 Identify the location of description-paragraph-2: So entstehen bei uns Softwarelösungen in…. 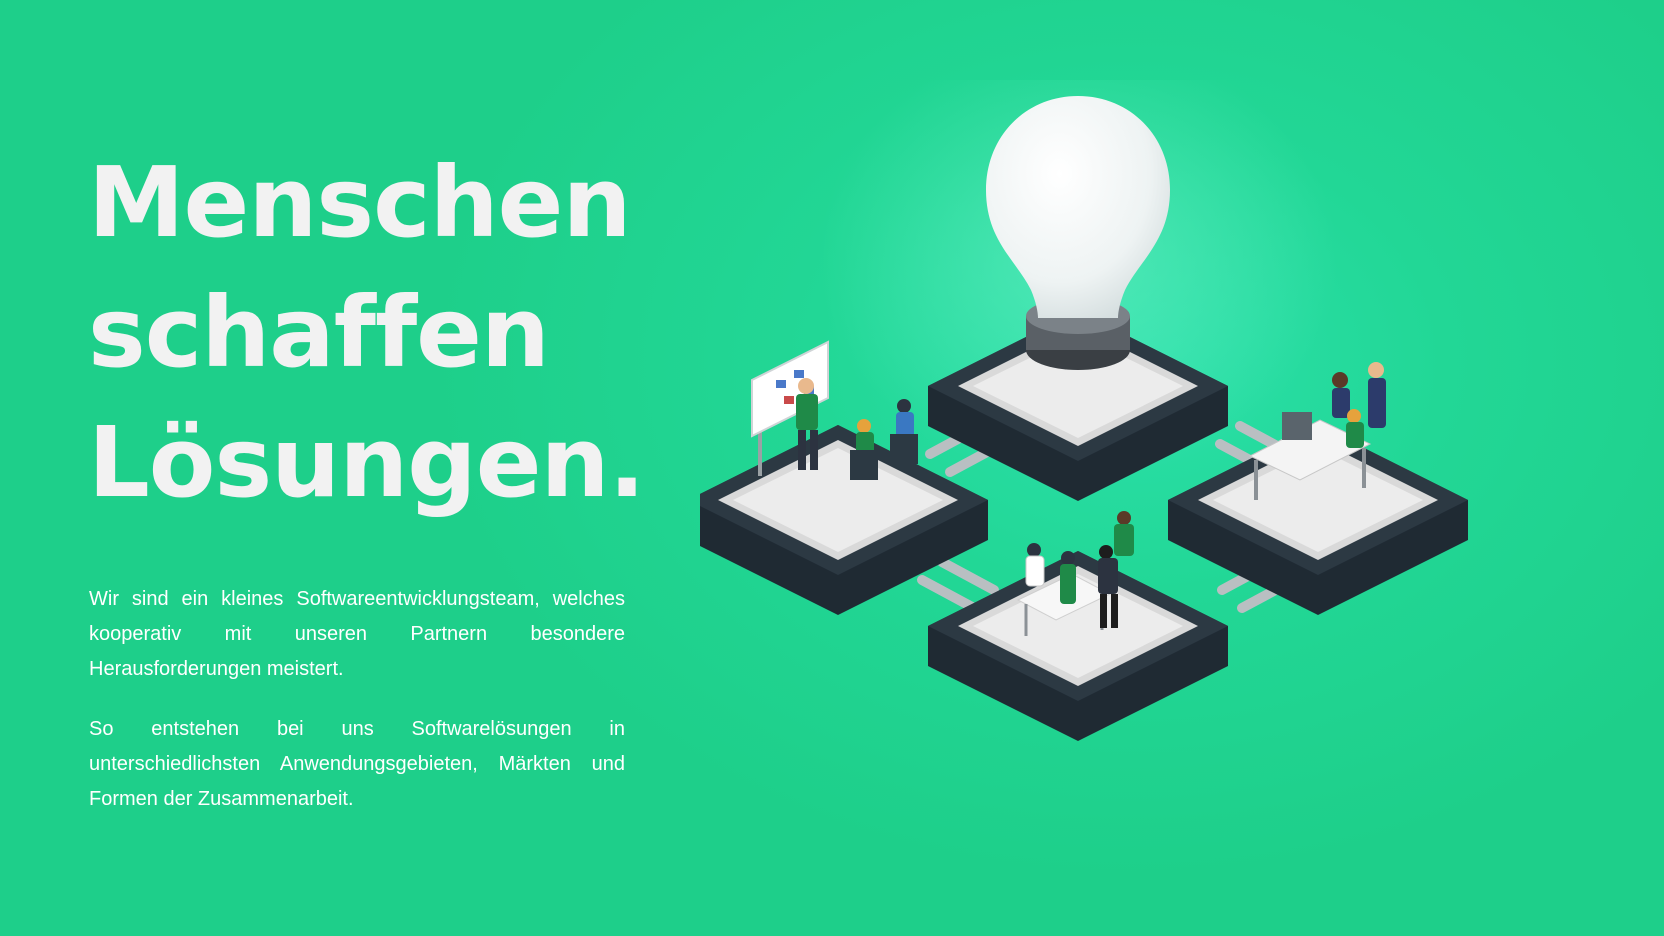
(357, 764).